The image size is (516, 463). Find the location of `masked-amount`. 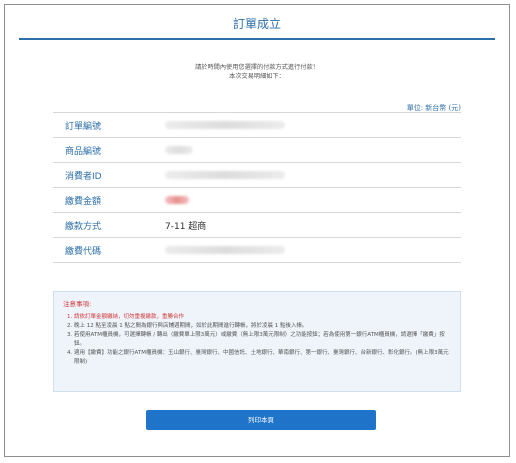

masked-amount is located at coordinates (177, 200).